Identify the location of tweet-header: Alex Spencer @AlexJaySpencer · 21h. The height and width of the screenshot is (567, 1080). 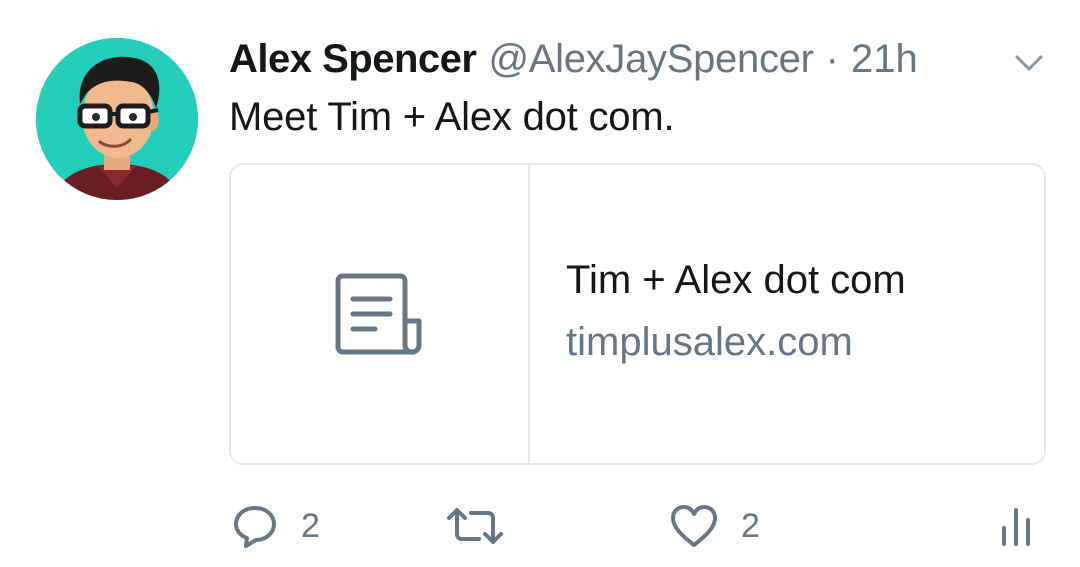
(573, 59).